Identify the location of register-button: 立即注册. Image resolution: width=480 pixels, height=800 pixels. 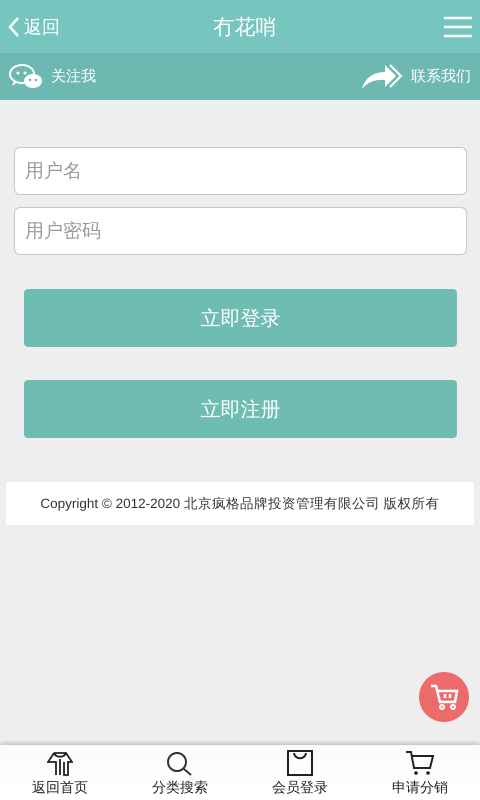
(240, 409).